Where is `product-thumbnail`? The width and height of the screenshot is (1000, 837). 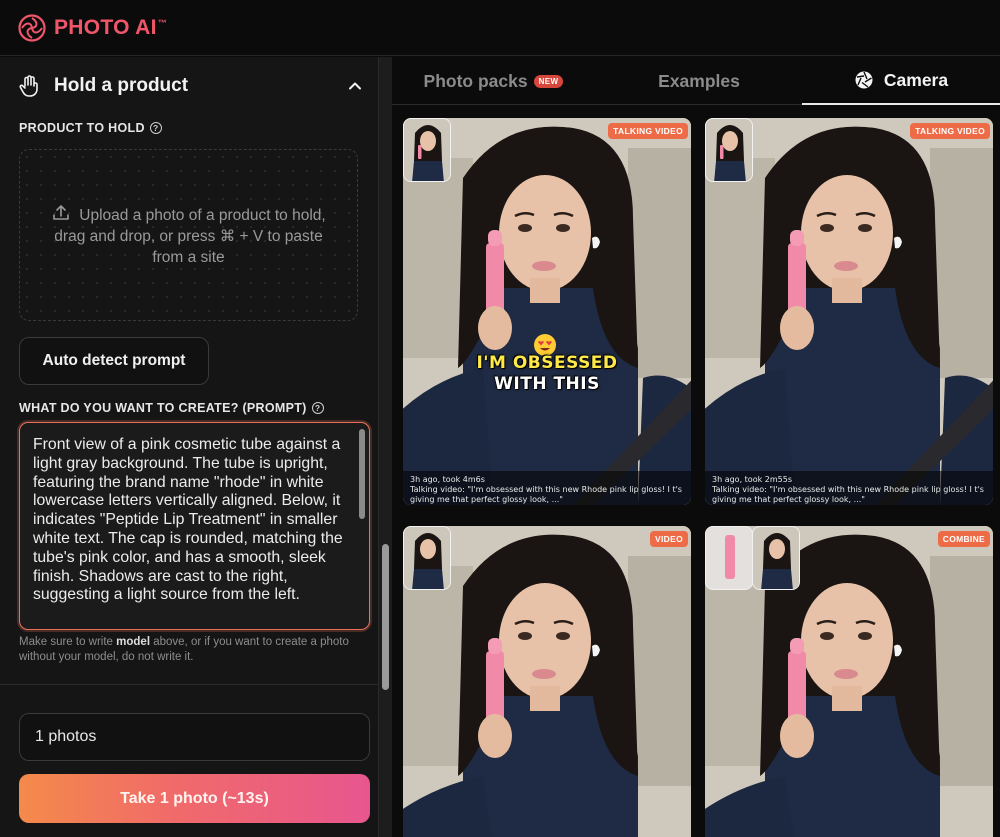 product-thumbnail is located at coordinates (729, 558).